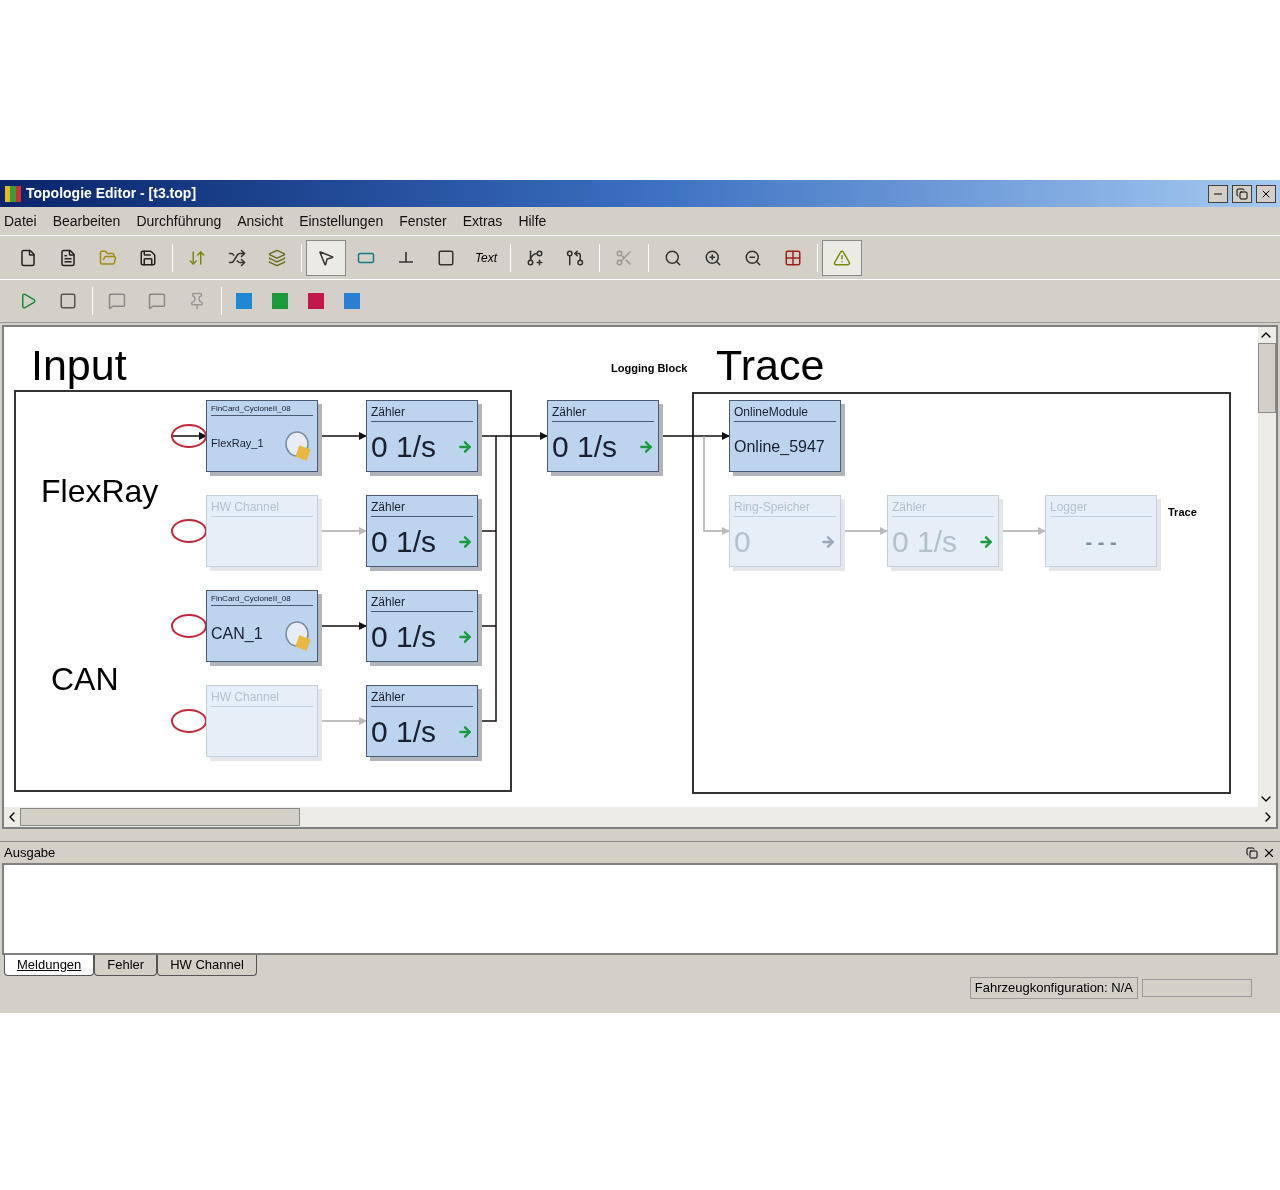 The width and height of the screenshot is (1280, 1190). Describe the element at coordinates (30, 852) in the screenshot. I see `panel-title: Ausgabe` at that location.